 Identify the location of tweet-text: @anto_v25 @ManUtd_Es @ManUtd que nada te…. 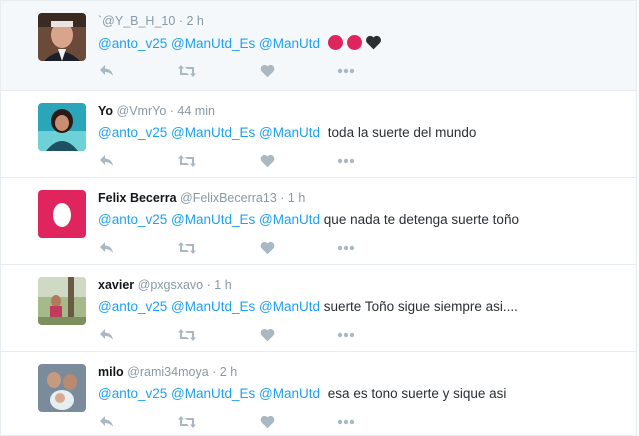
(308, 219).